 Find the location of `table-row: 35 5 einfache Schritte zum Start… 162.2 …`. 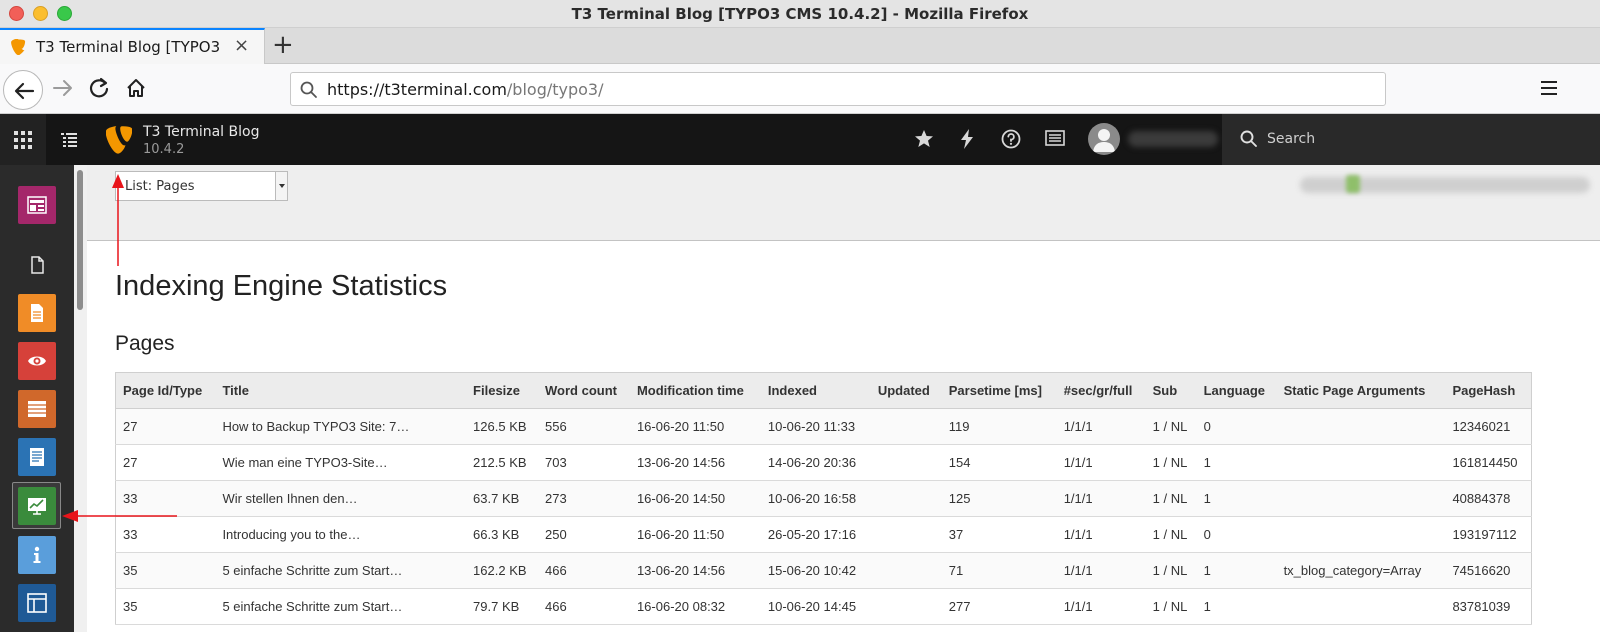

table-row: 35 5 einfache Schritte zum Start… 162.2 … is located at coordinates (824, 570).